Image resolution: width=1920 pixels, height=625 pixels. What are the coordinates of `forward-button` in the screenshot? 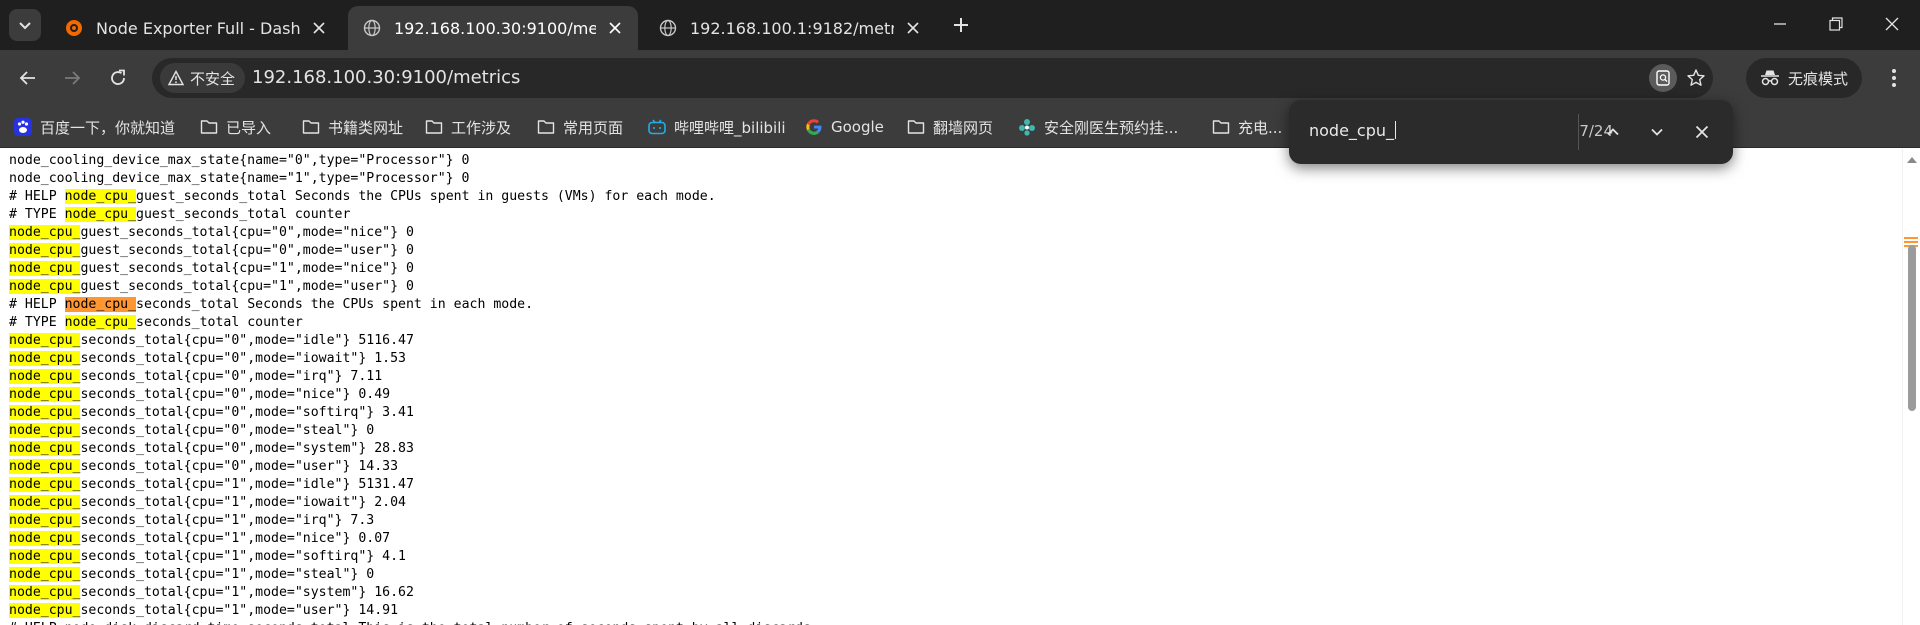 It's located at (72, 78).